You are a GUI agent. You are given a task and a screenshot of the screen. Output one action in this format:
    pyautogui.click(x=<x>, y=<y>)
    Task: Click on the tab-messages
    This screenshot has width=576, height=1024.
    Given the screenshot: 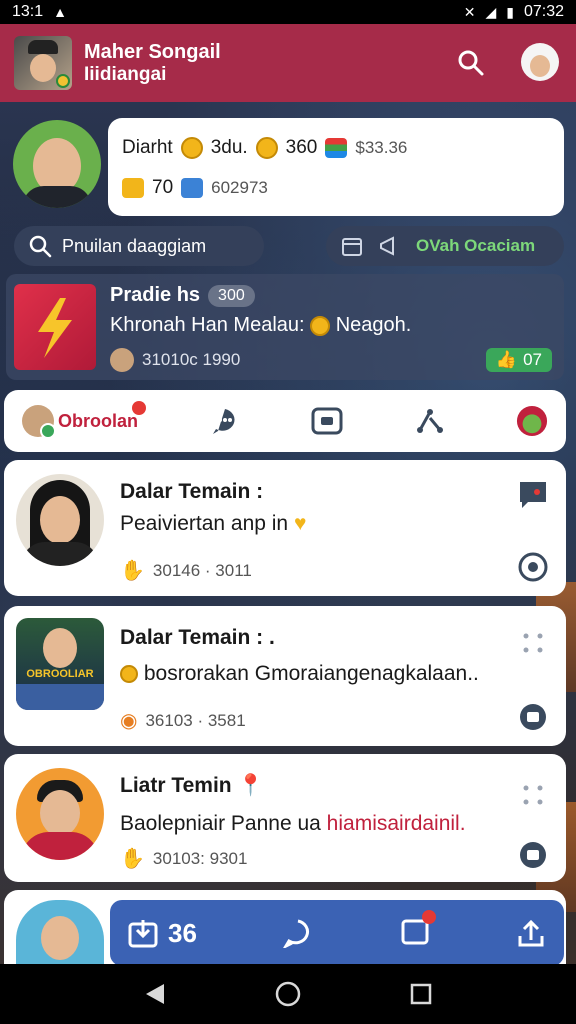 What is the action you would take?
    pyautogui.click(x=225, y=421)
    